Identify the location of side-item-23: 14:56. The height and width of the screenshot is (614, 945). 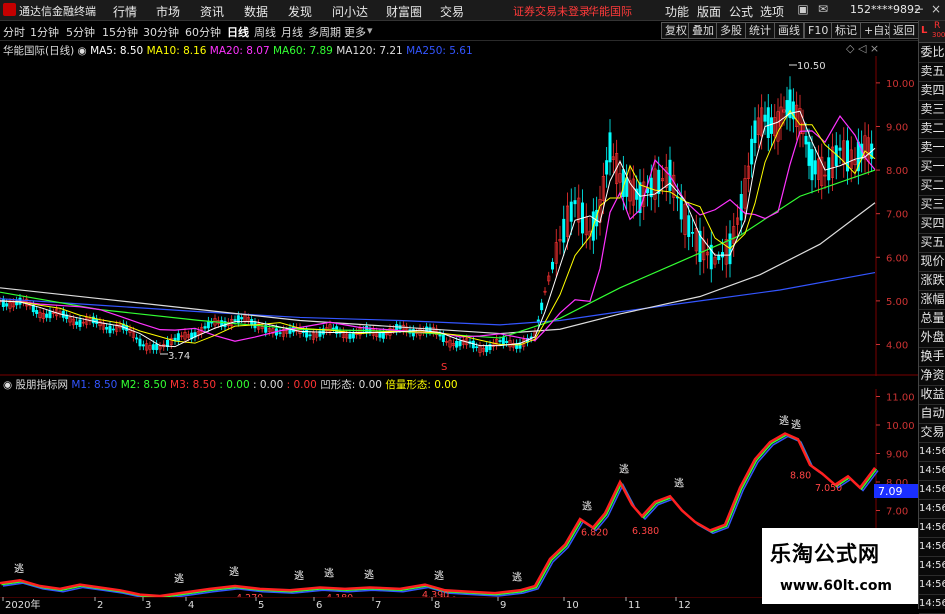
(932, 490).